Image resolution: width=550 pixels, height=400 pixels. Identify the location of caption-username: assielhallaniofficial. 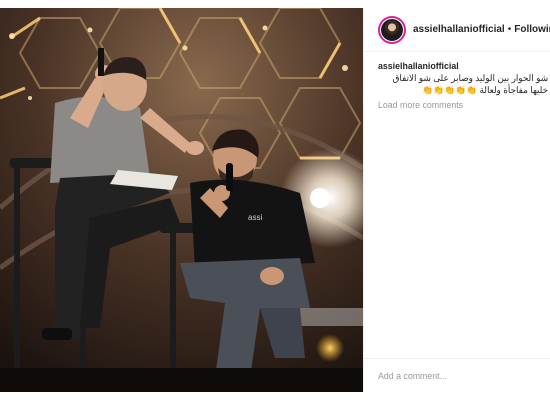
(418, 66).